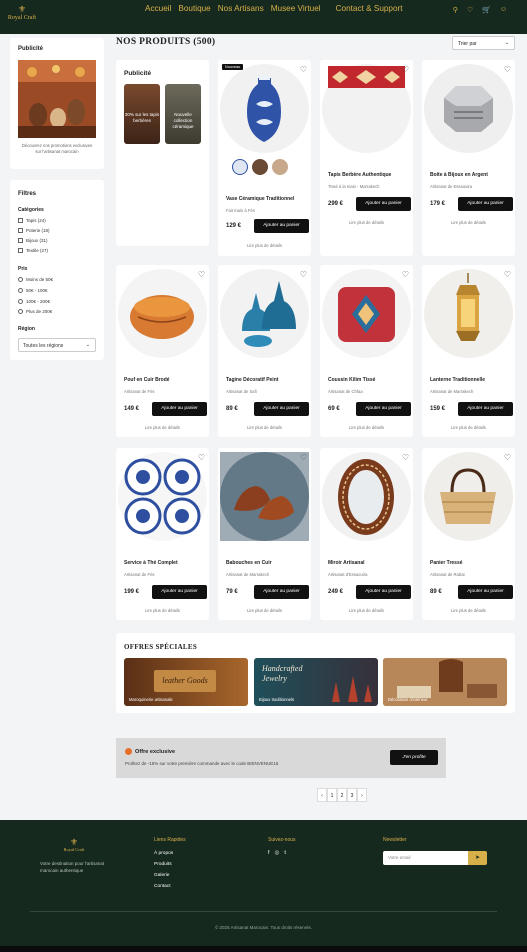 This screenshot has height=952, width=527. Describe the element at coordinates (414, 757) in the screenshot. I see `promo-button: J'en profite` at that location.